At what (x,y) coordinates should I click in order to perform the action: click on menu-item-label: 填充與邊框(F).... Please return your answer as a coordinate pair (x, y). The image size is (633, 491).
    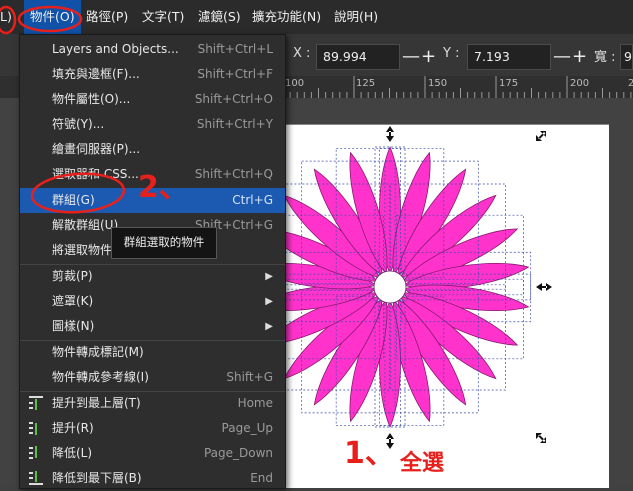
    Looking at the image, I should click on (96, 74).